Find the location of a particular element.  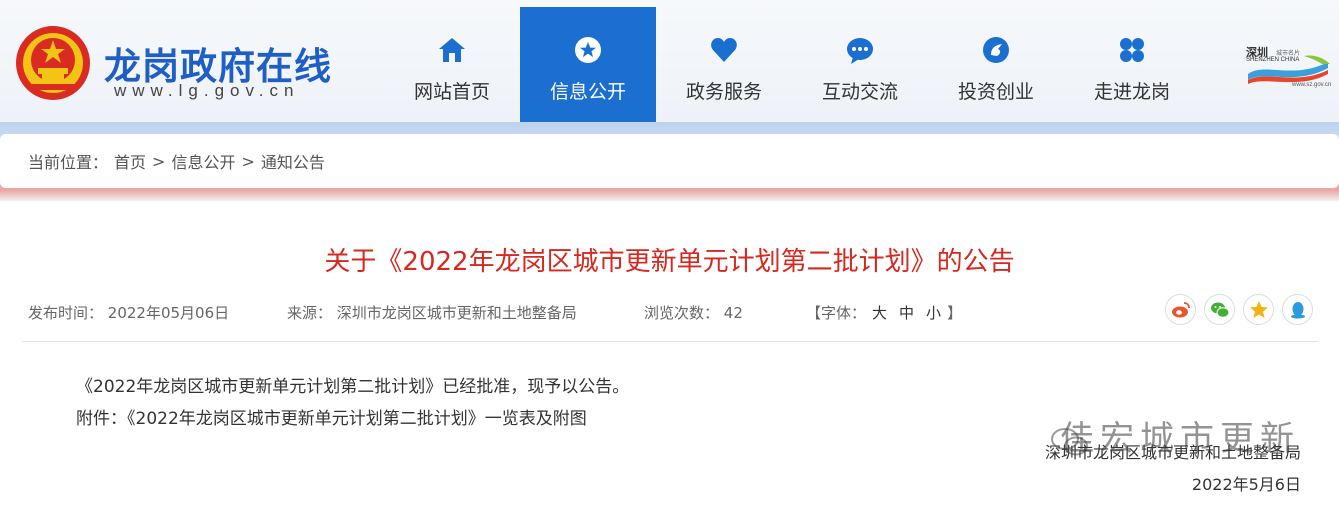

share-wechat-button is located at coordinates (1219, 309).